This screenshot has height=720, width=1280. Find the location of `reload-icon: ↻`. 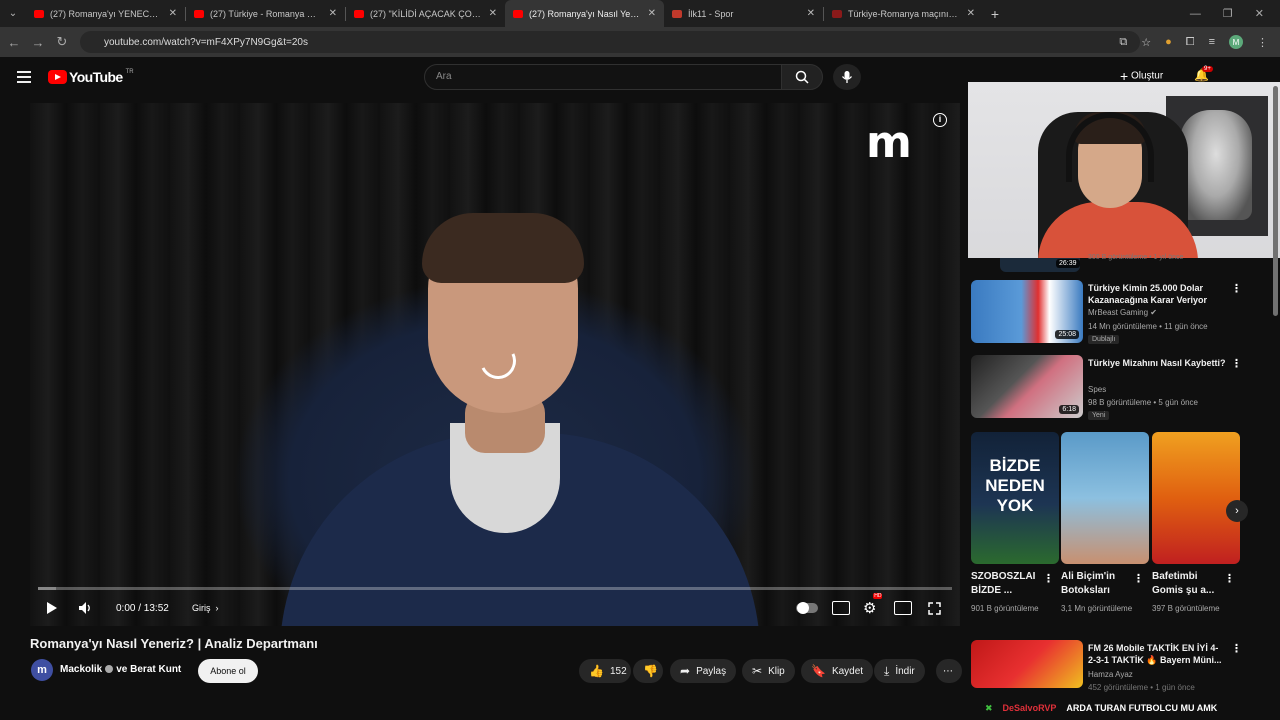

reload-icon: ↻ is located at coordinates (62, 42).